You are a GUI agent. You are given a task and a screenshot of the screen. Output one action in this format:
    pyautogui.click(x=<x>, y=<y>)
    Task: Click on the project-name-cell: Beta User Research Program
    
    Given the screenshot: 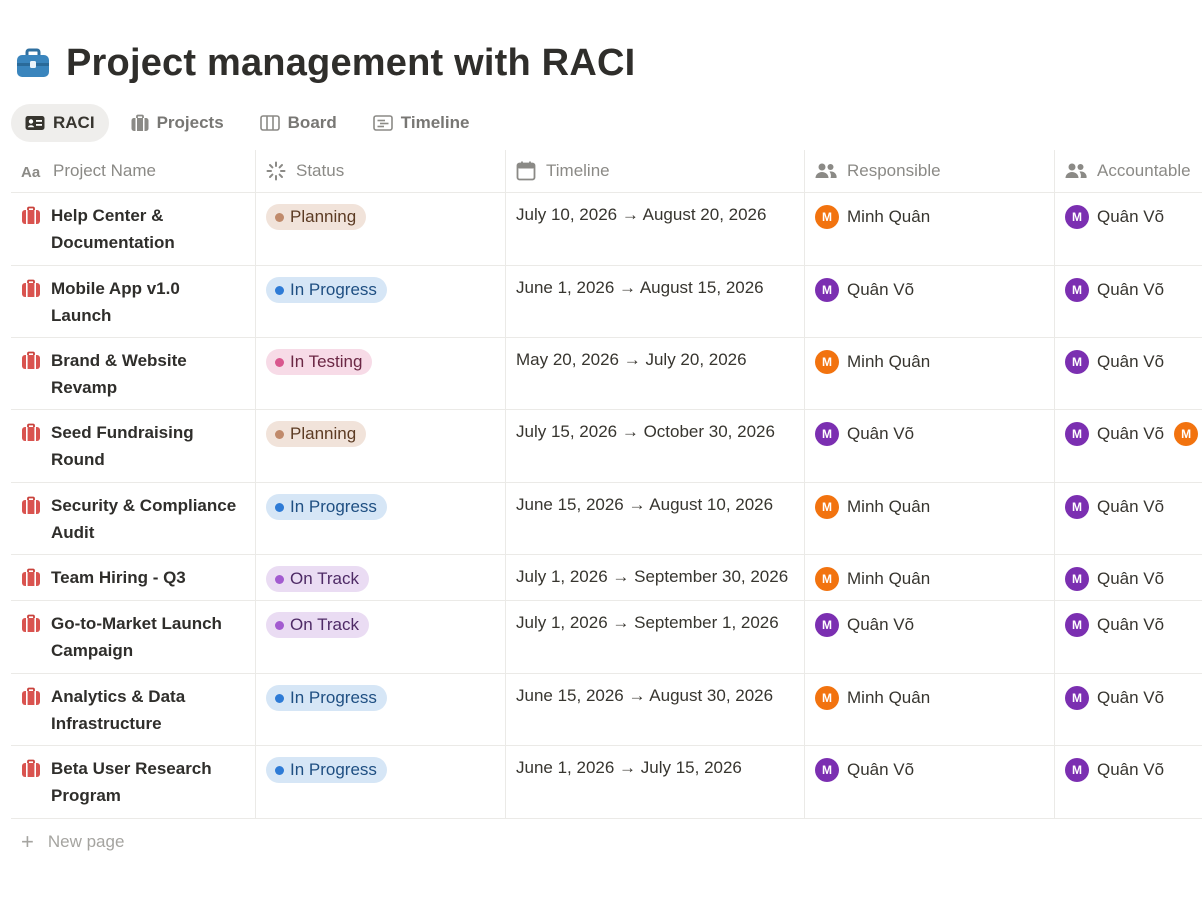 What is the action you would take?
    pyautogui.click(x=133, y=782)
    